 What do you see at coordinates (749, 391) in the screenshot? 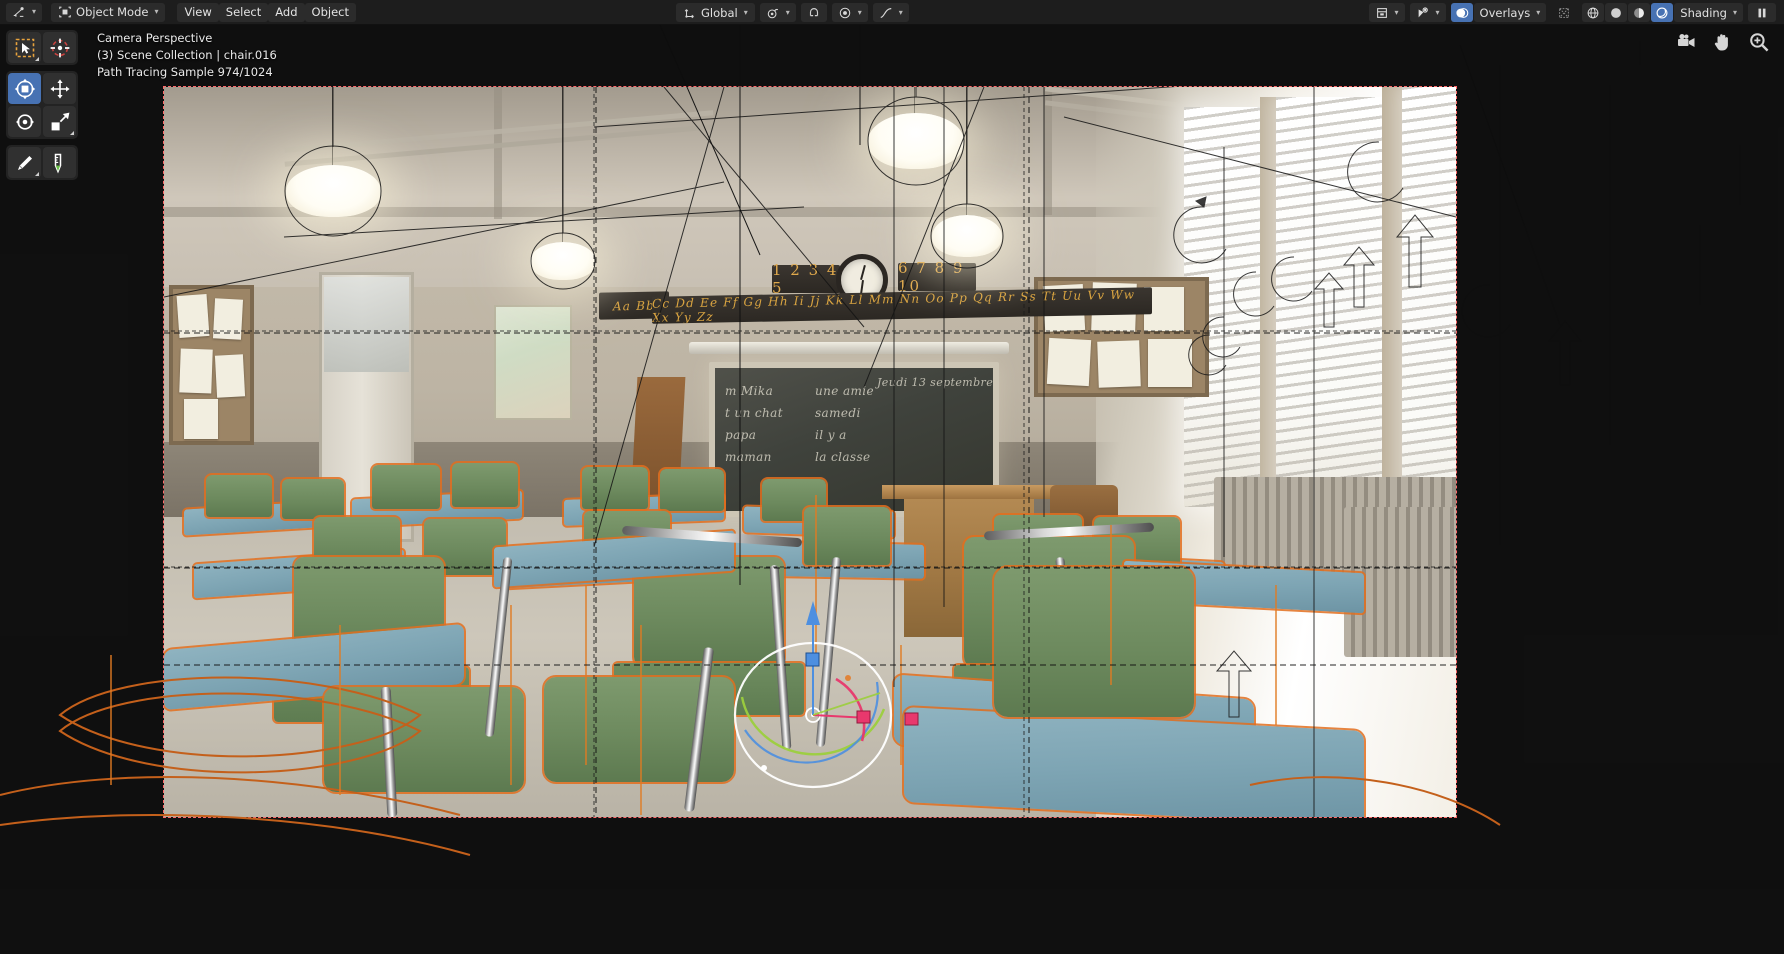
I see `chalk-text: m Mika` at bounding box center [749, 391].